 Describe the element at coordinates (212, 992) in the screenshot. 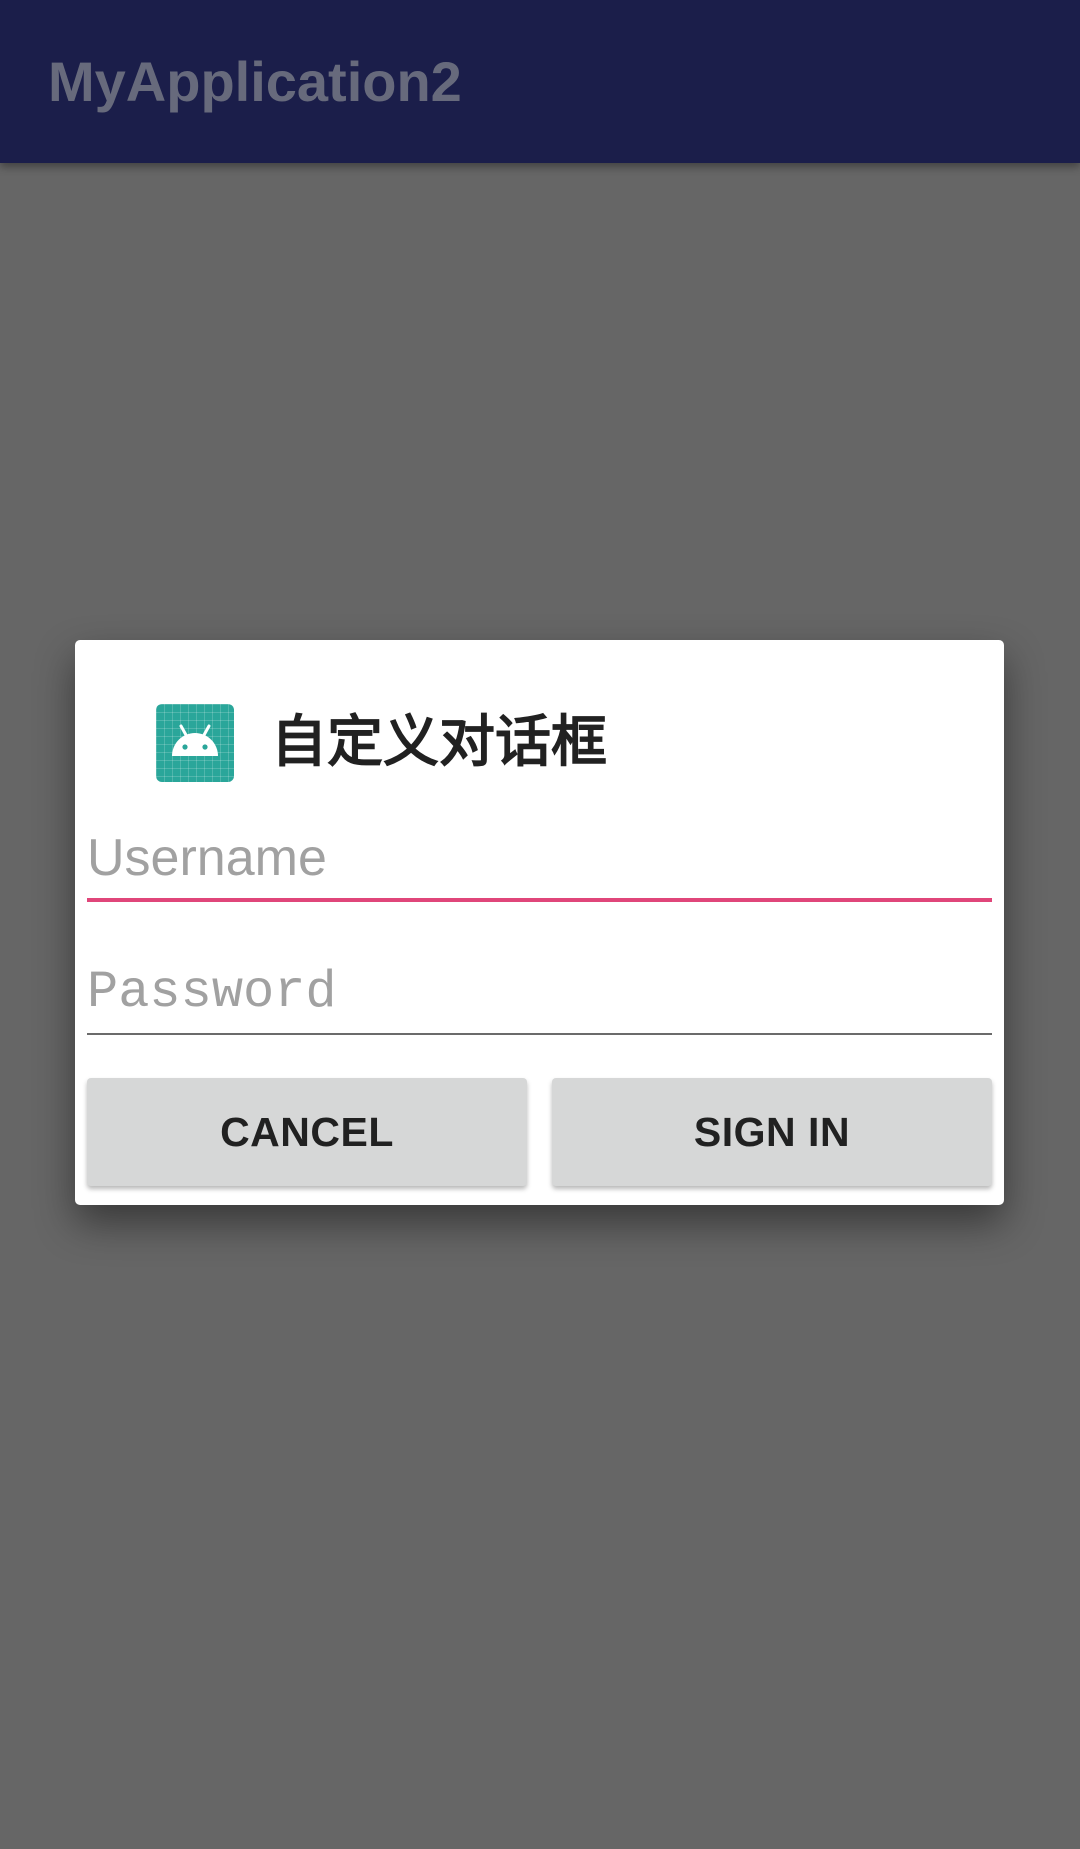

I see `password-placeholder: Password` at that location.